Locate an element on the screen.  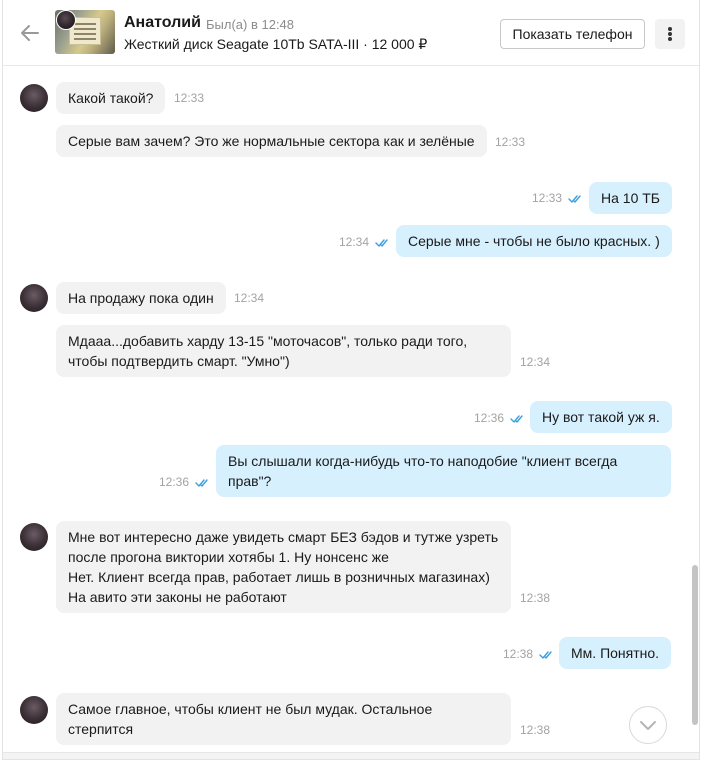
message-time-read: 12:33 is located at coordinates (557, 198).